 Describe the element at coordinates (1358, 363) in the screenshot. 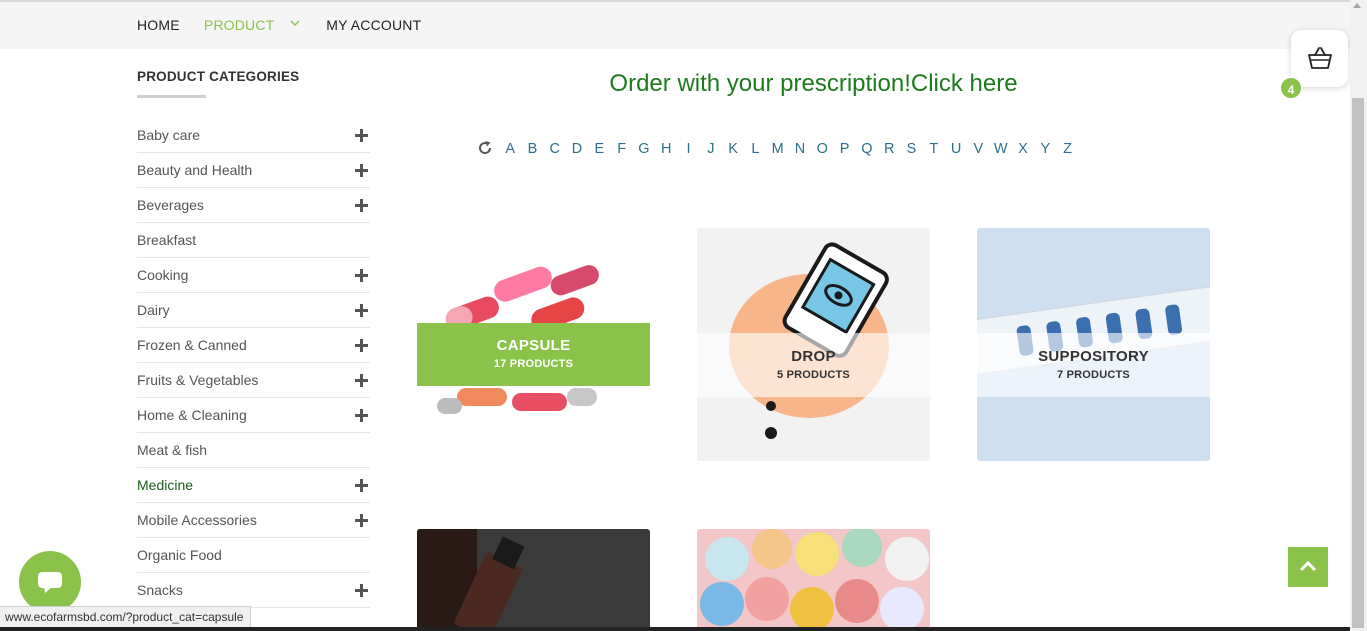

I see `scrollbar-thumb` at that location.